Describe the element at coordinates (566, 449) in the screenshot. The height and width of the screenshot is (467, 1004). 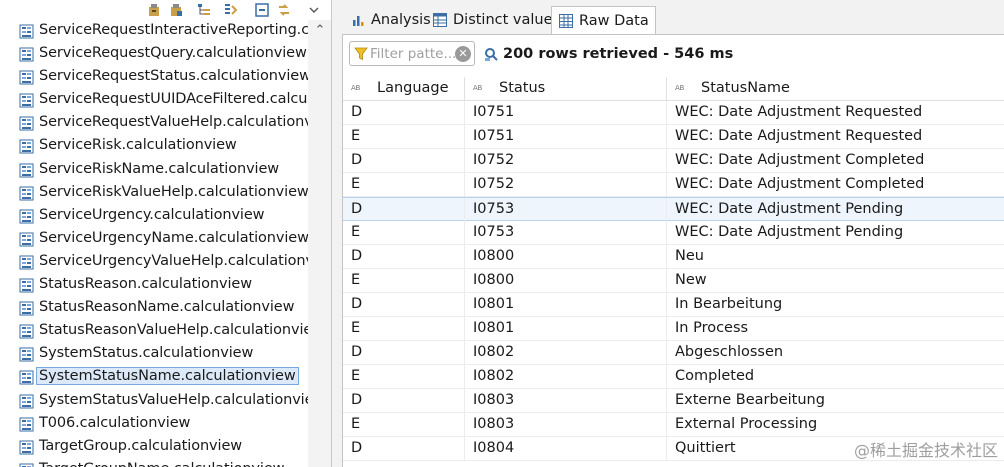
I see `table-cell: I0804` at that location.